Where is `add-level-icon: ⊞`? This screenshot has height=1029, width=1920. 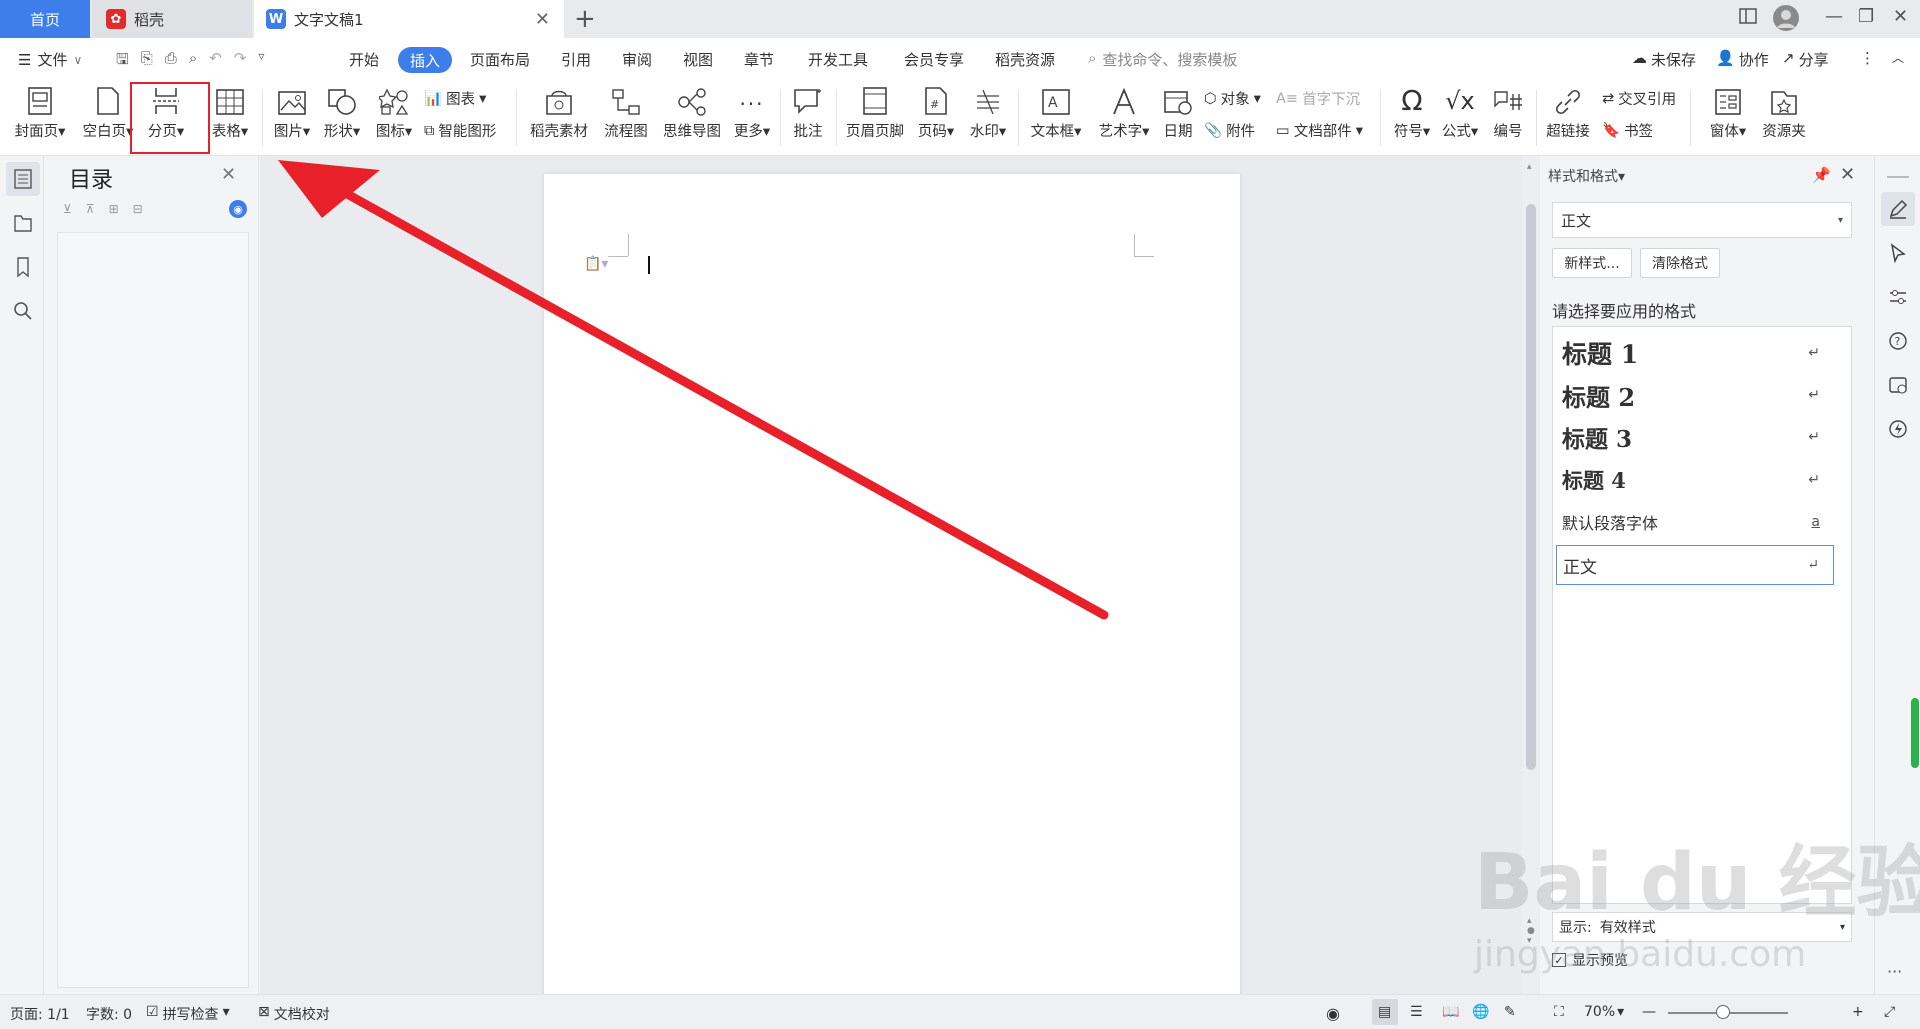
add-level-icon: ⊞ is located at coordinates (114, 209).